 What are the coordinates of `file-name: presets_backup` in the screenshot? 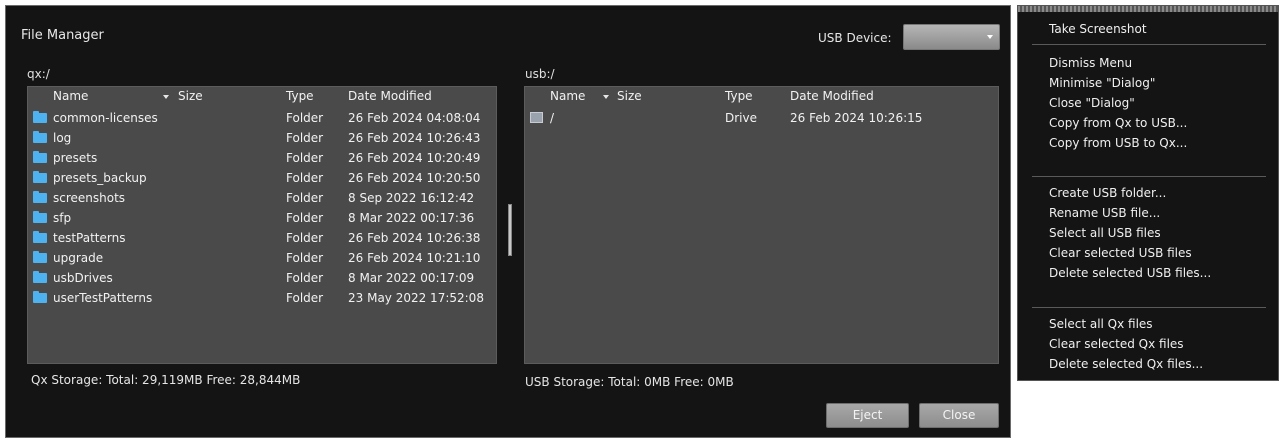 It's located at (100, 178).